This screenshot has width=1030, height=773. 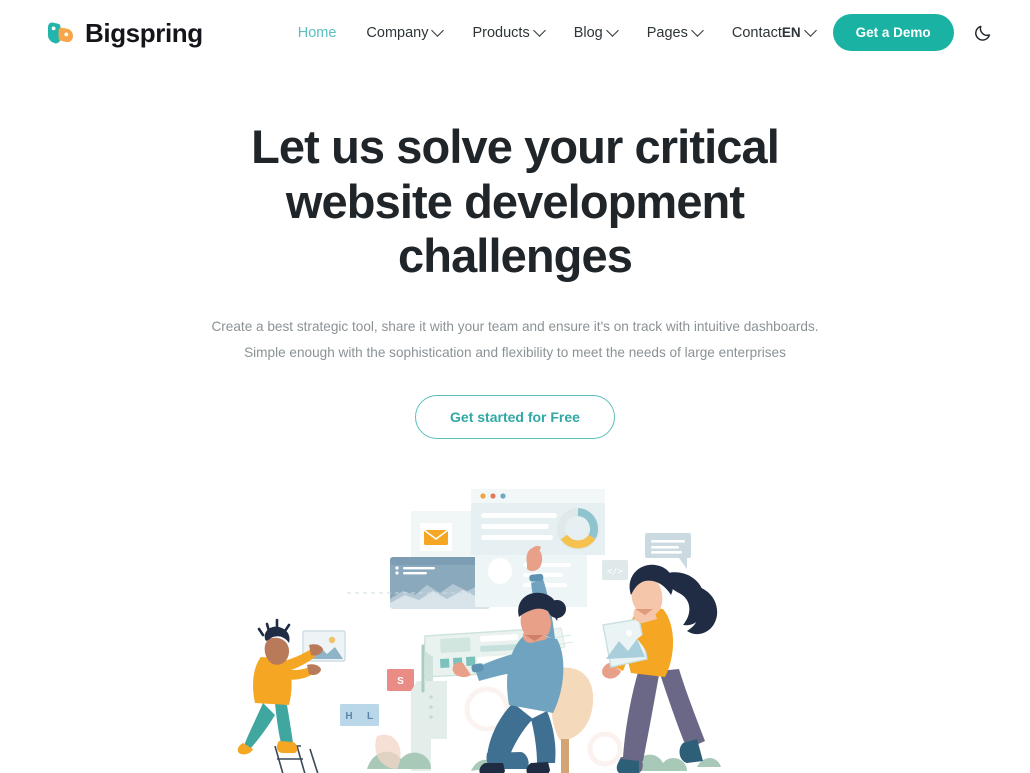 I want to click on nav-item-home: Home, so click(x=317, y=33).